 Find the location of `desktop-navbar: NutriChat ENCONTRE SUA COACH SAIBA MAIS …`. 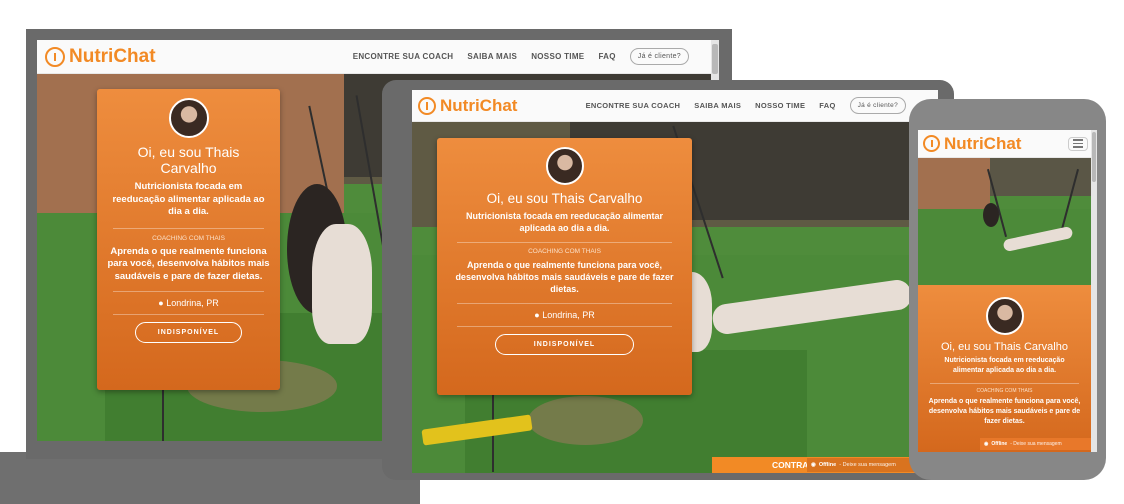

desktop-navbar: NutriChat ENCONTRE SUA COACH SAIBA MAIS … is located at coordinates (378, 57).